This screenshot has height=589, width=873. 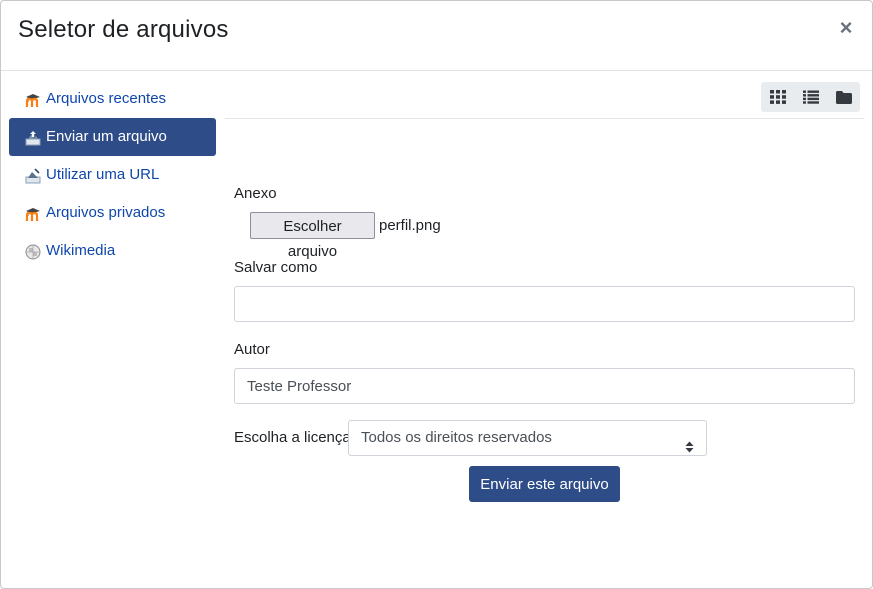 I want to click on choose-file-button: Escolher arquivo, so click(x=312, y=236).